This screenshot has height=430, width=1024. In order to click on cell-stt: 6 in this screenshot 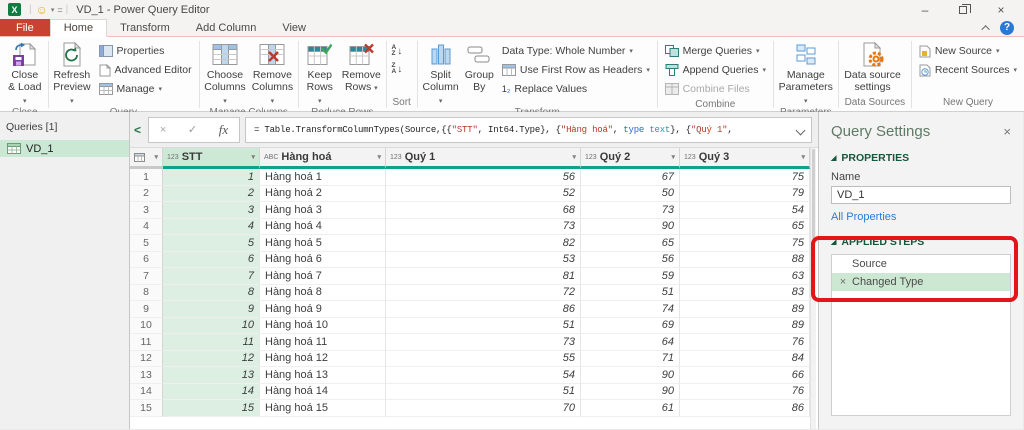, I will do `click(211, 259)`.